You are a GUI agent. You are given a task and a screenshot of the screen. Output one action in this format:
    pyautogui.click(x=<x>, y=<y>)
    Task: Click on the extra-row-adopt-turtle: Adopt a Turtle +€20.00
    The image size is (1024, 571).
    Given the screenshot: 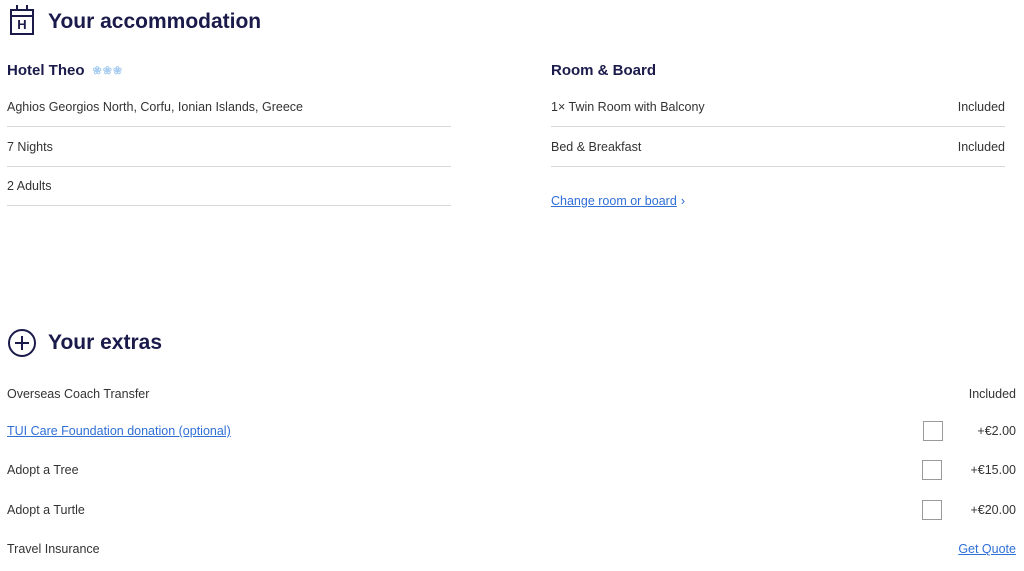 What is the action you would take?
    pyautogui.click(x=511, y=510)
    